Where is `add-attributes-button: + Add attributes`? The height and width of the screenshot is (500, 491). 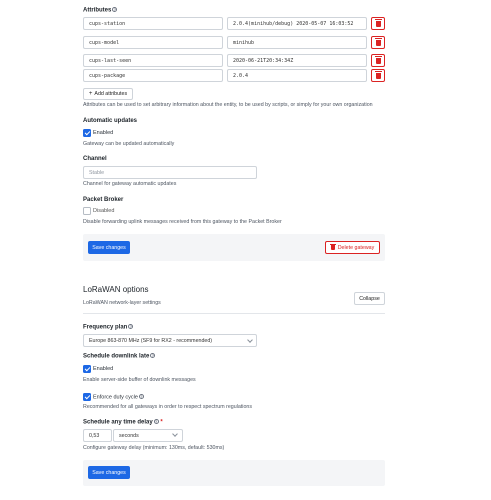
add-attributes-button: + Add attributes is located at coordinates (108, 94).